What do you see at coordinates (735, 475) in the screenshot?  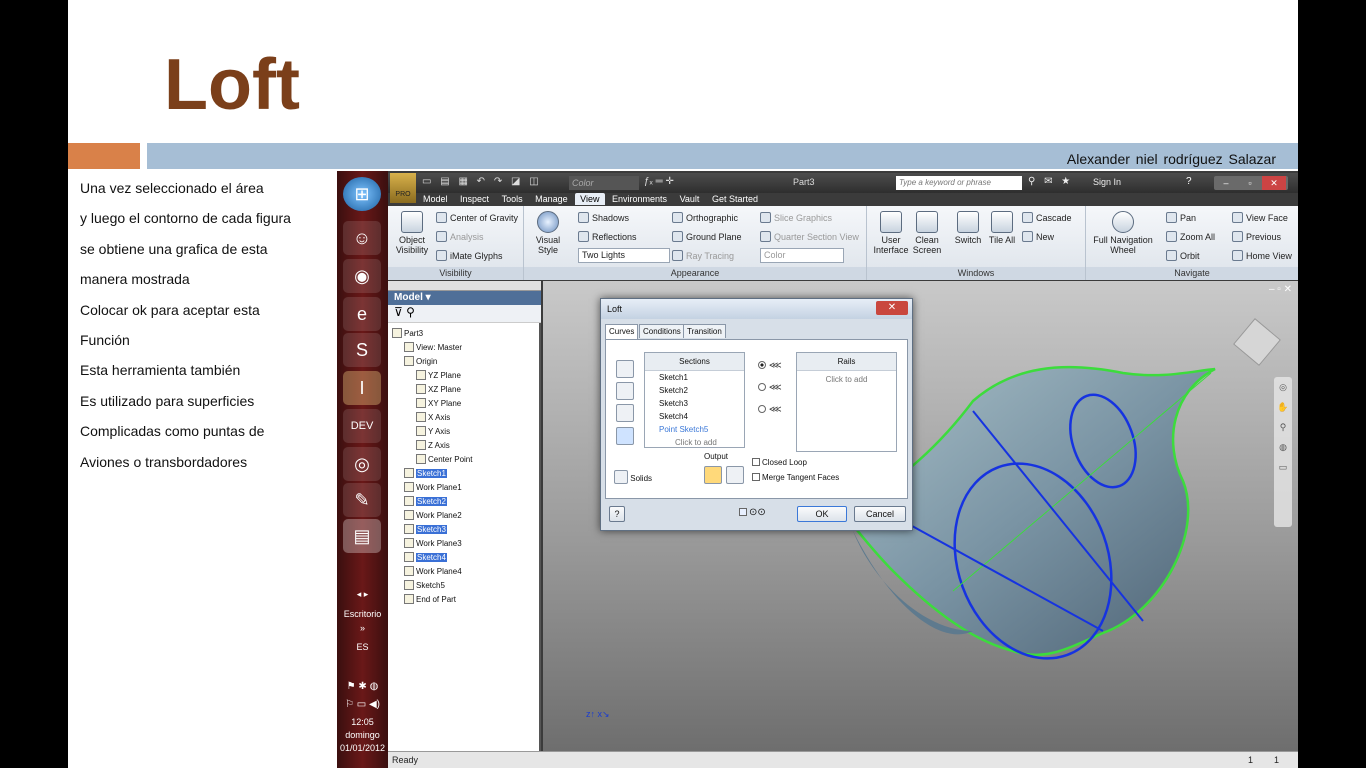 I see `output-surface-icon` at bounding box center [735, 475].